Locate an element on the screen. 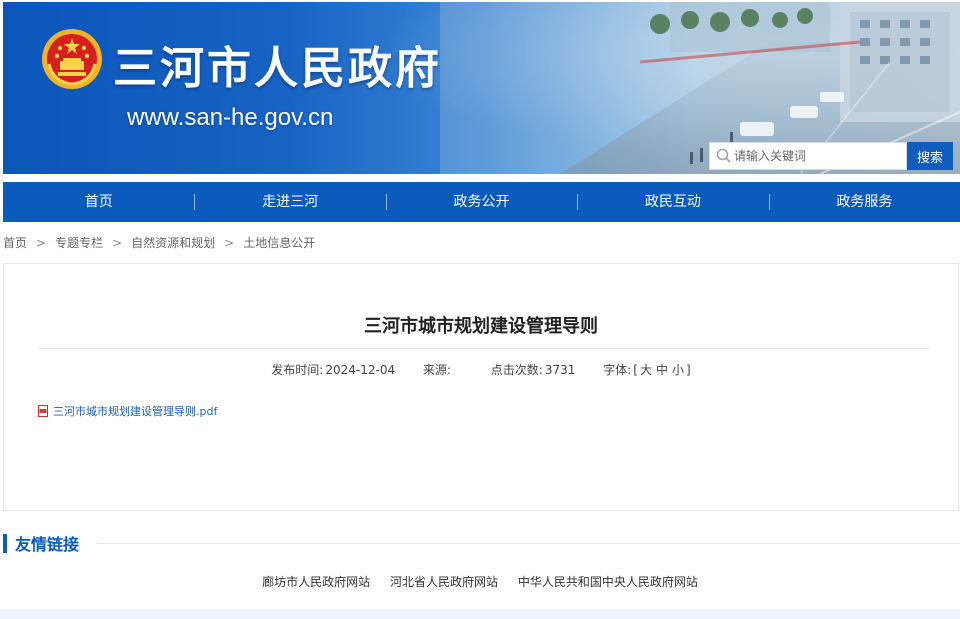 This screenshot has width=960, height=619. main-nav: 首页 走进三河 政务公开 政民互动 政务服务 is located at coordinates (481, 202).